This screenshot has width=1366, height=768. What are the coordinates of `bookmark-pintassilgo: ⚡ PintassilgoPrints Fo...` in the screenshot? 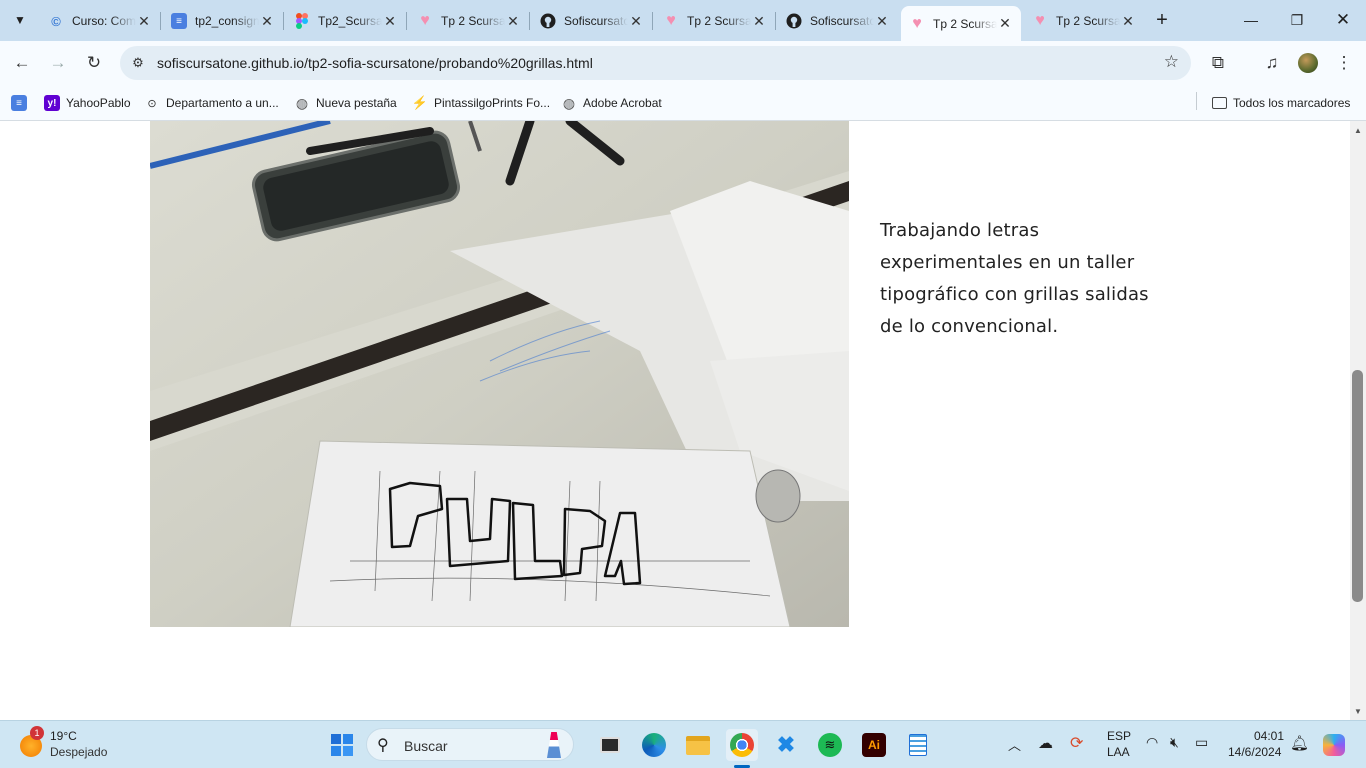 It's located at (481, 103).